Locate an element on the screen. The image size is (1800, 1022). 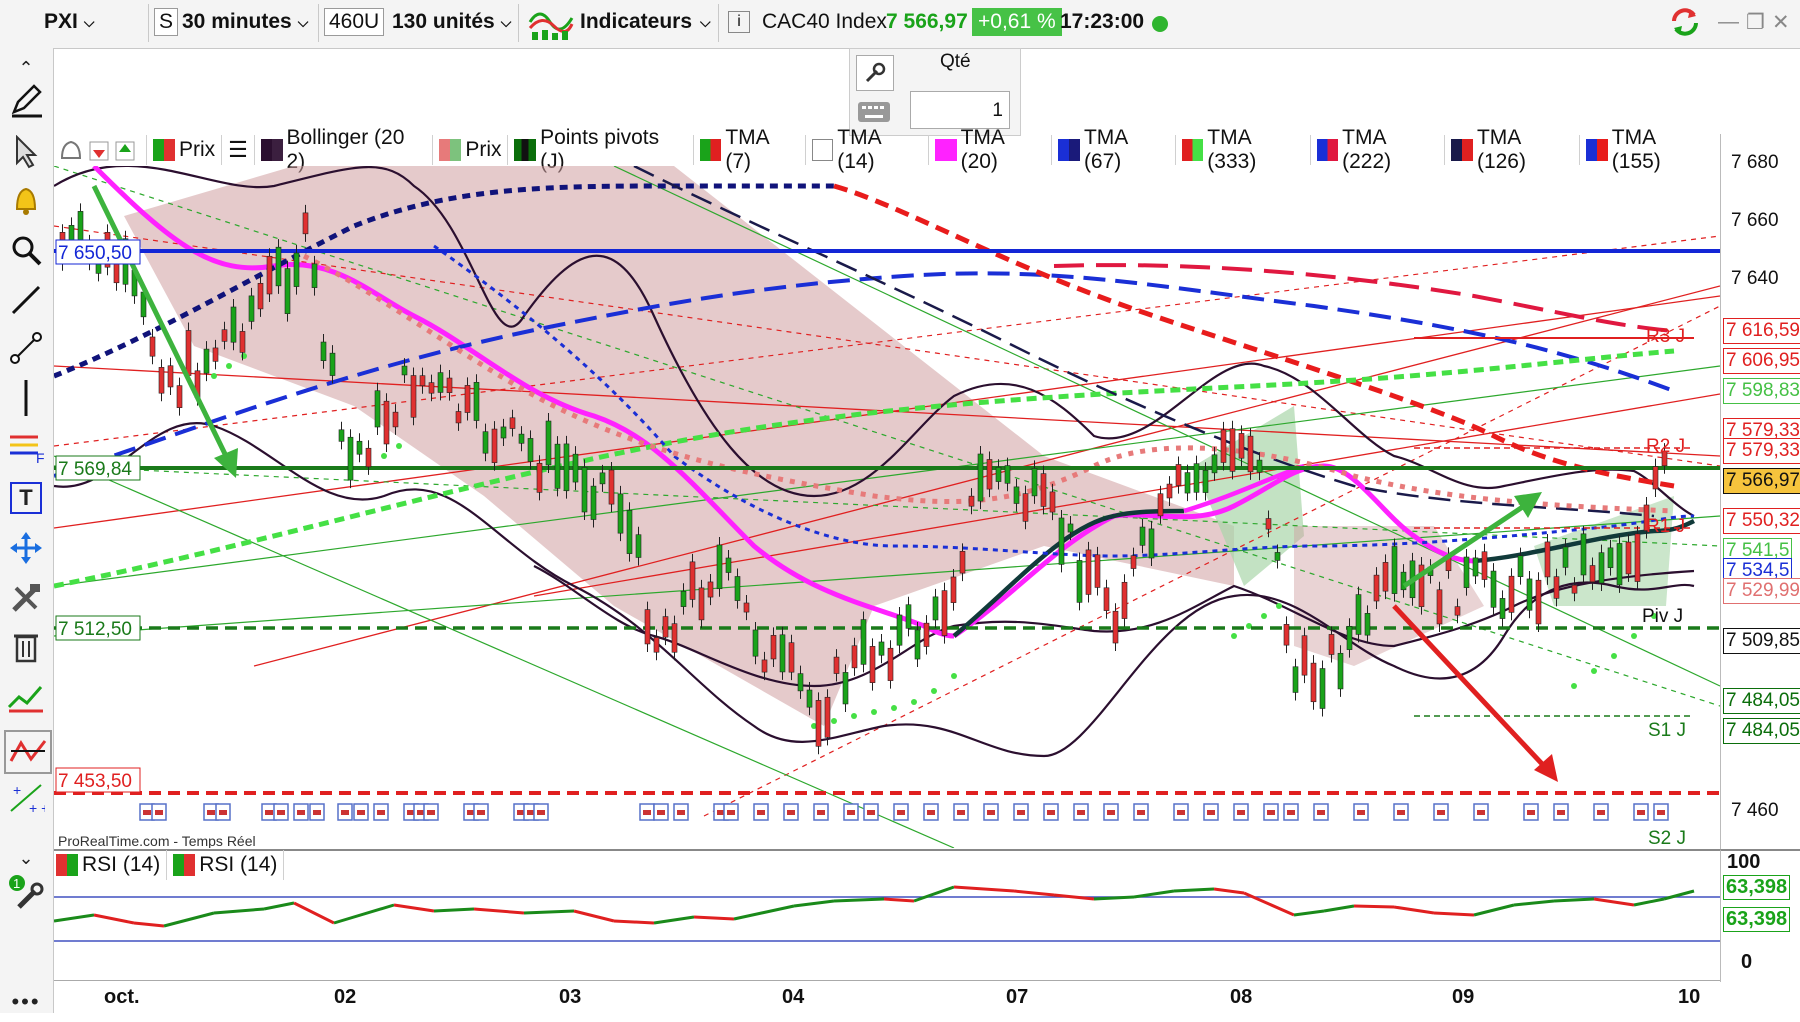
text-tool-icon: T is located at coordinates (26, 498).